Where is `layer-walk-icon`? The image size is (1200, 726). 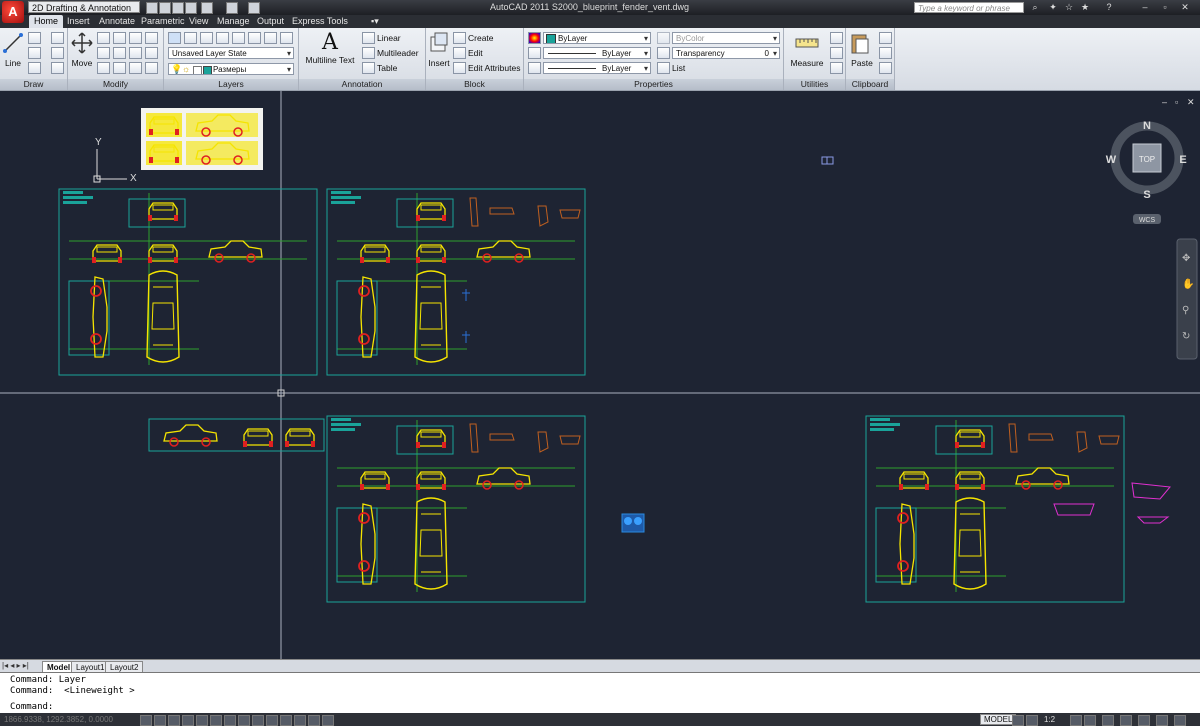 layer-walk-icon is located at coordinates (286, 38).